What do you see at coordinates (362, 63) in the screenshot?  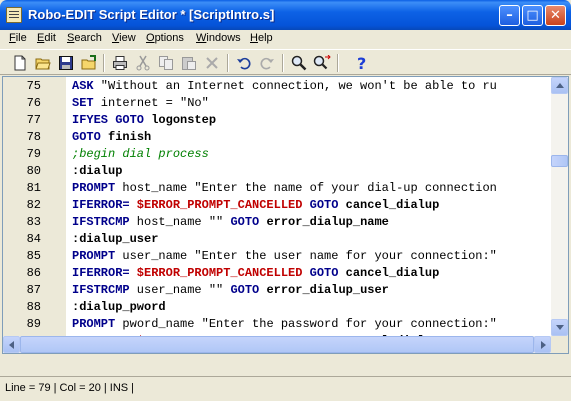 I see `help-icon: ?` at bounding box center [362, 63].